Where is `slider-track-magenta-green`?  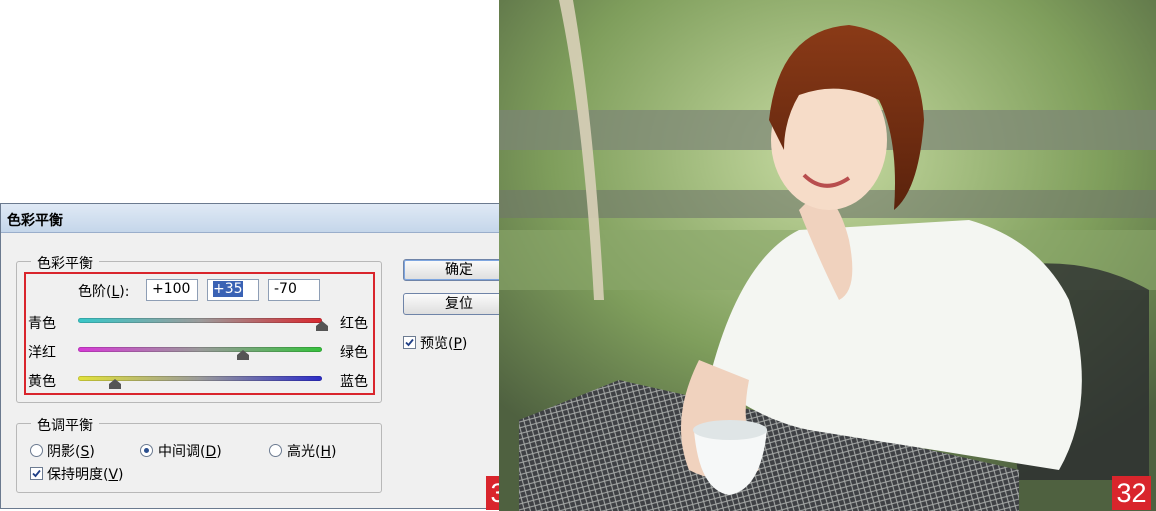 slider-track-magenta-green is located at coordinates (200, 349).